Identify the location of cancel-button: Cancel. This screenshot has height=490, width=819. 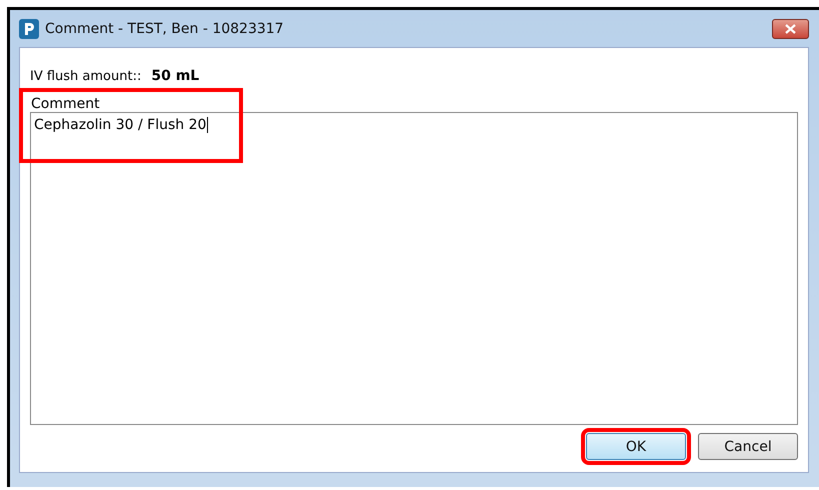
(748, 446).